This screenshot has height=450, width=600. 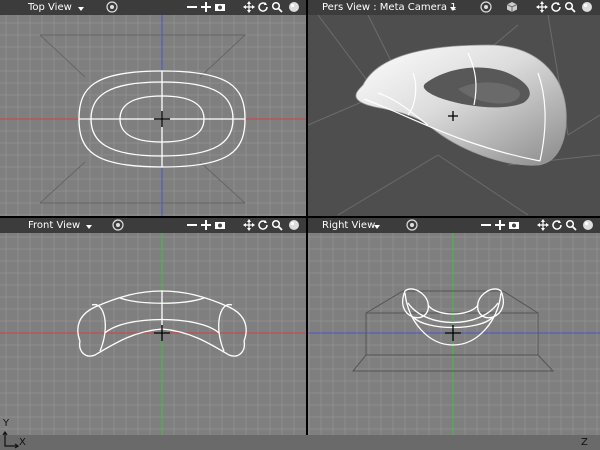 What do you see at coordinates (454, 225) in the screenshot?
I see `right-view-header: Right View` at bounding box center [454, 225].